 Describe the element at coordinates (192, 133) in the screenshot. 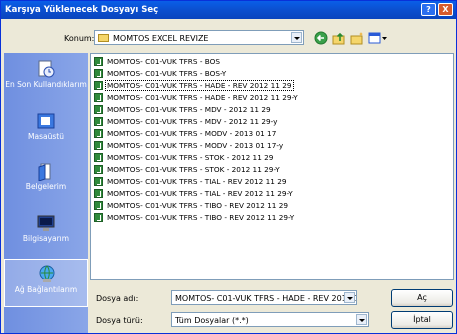

I see `file-name: MOMTOS- C01-VUK TFRS - MODV - 2013 01 17` at that location.